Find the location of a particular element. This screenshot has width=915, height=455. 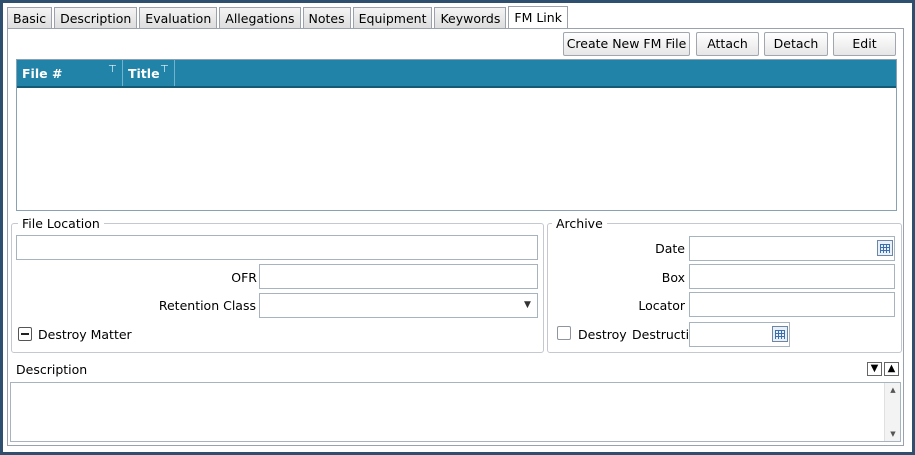

scroll-down-icon: ▼ is located at coordinates (893, 434).